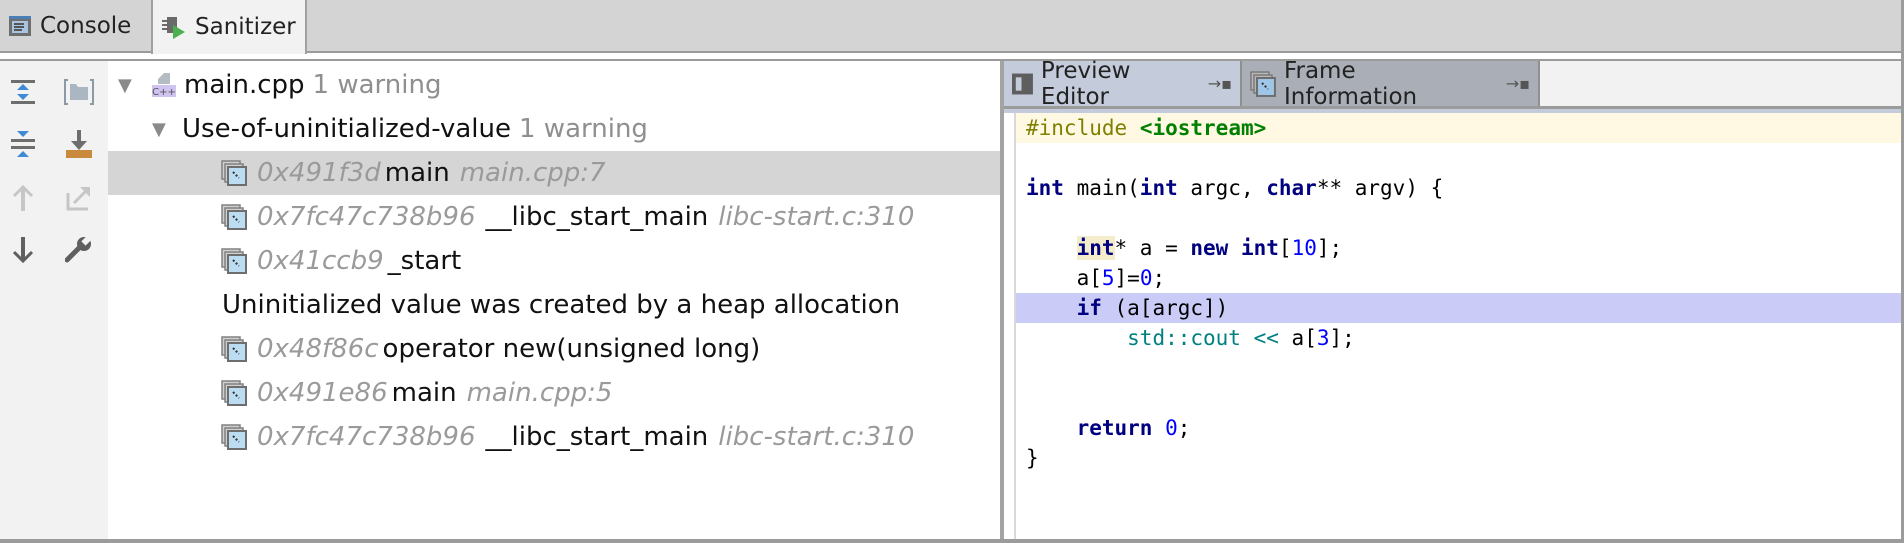 The image size is (1904, 543). What do you see at coordinates (571, 349) in the screenshot?
I see `frame-function: operator new(unsigned long)` at bounding box center [571, 349].